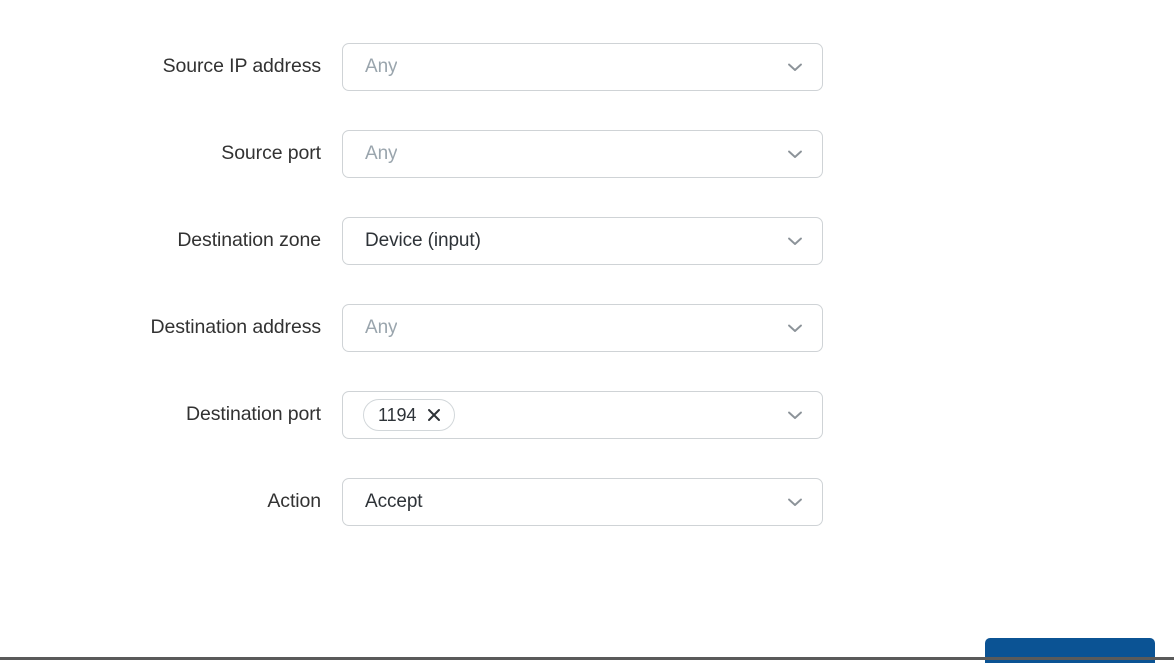 The image size is (1174, 663). What do you see at coordinates (381, 66) in the screenshot?
I see `select-value-source-ip-address: Any` at bounding box center [381, 66].